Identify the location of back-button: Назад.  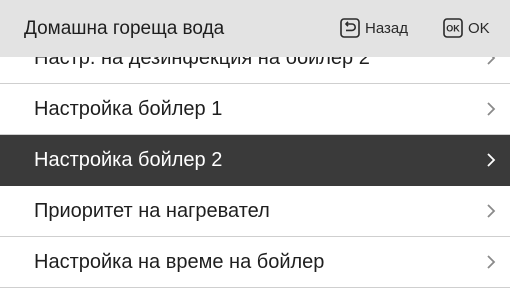
(374, 28).